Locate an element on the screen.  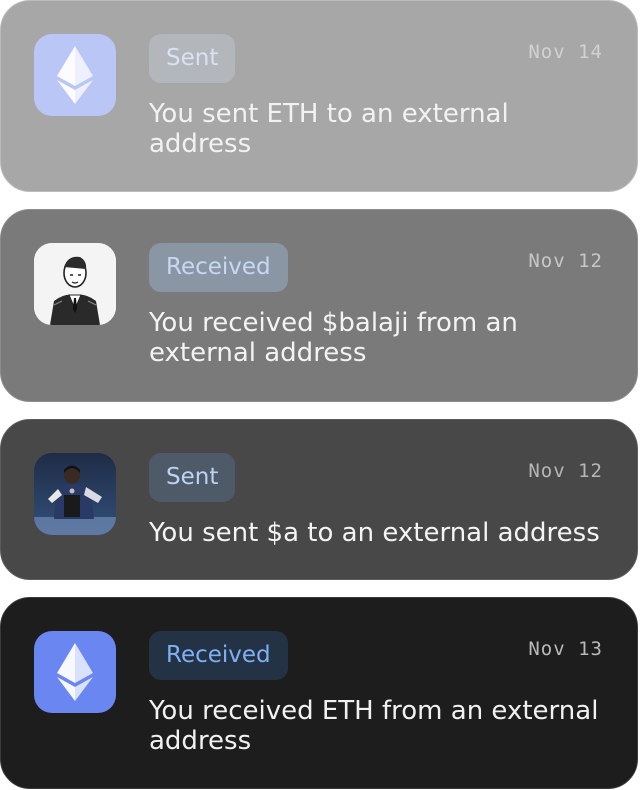
notification-date: Nov 14 is located at coordinates (565, 52).